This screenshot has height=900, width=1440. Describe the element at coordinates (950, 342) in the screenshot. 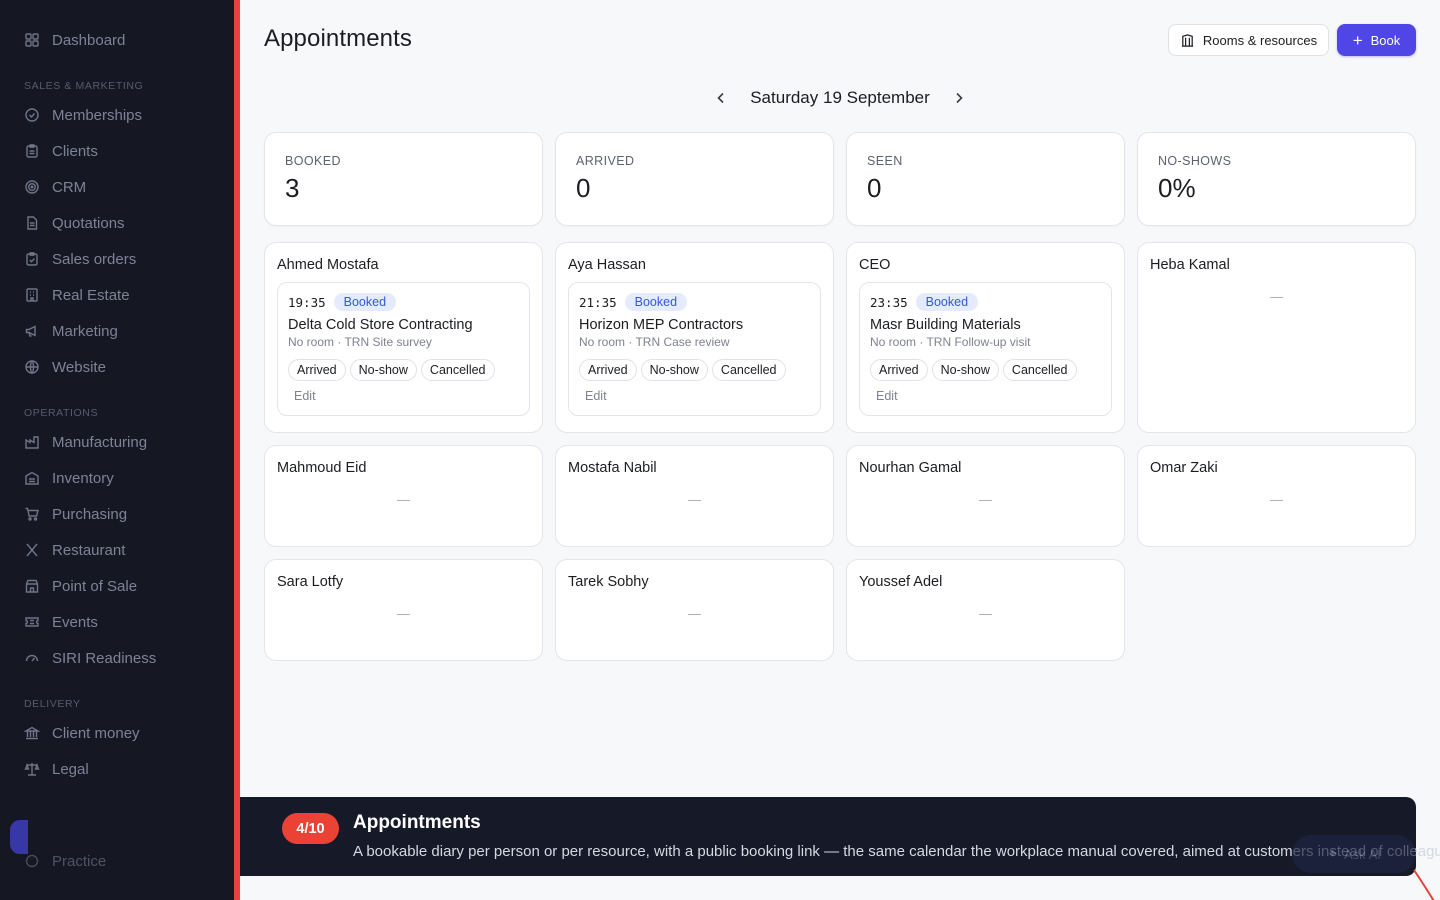

I see `appointment-meta: No room · TRN Follow-up visit` at that location.